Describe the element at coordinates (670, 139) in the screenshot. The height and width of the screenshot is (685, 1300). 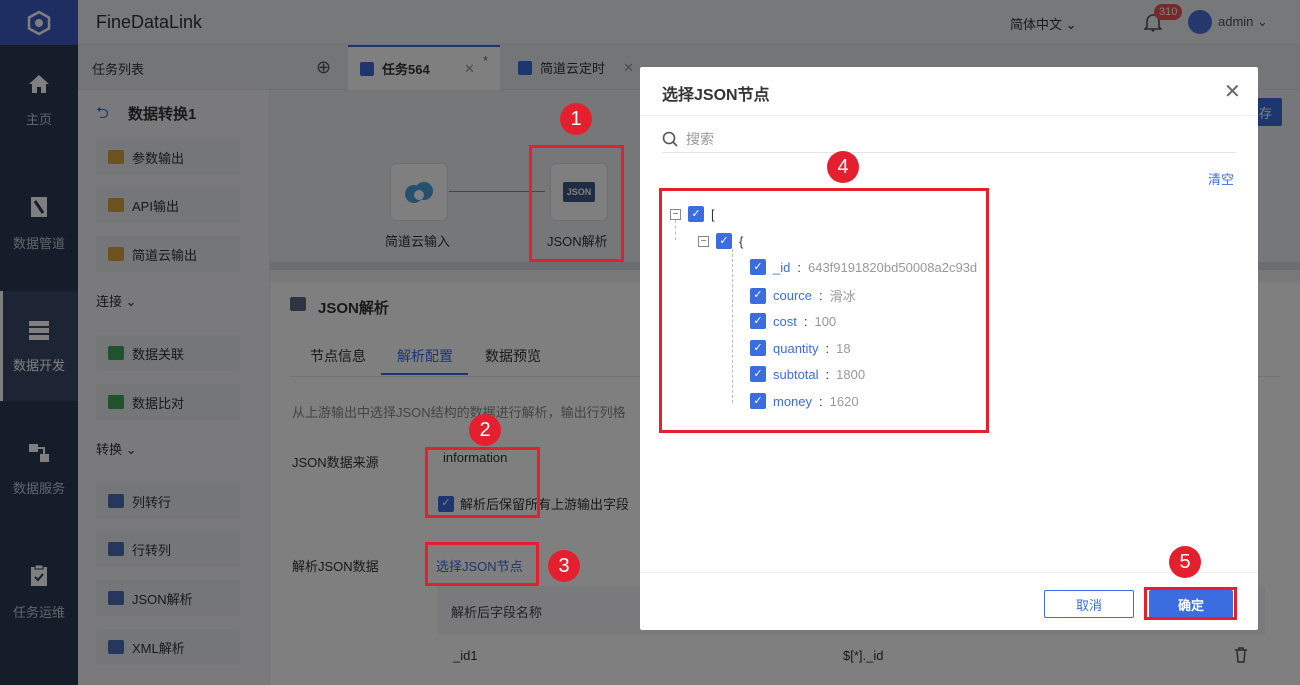
I see `search-icon` at that location.